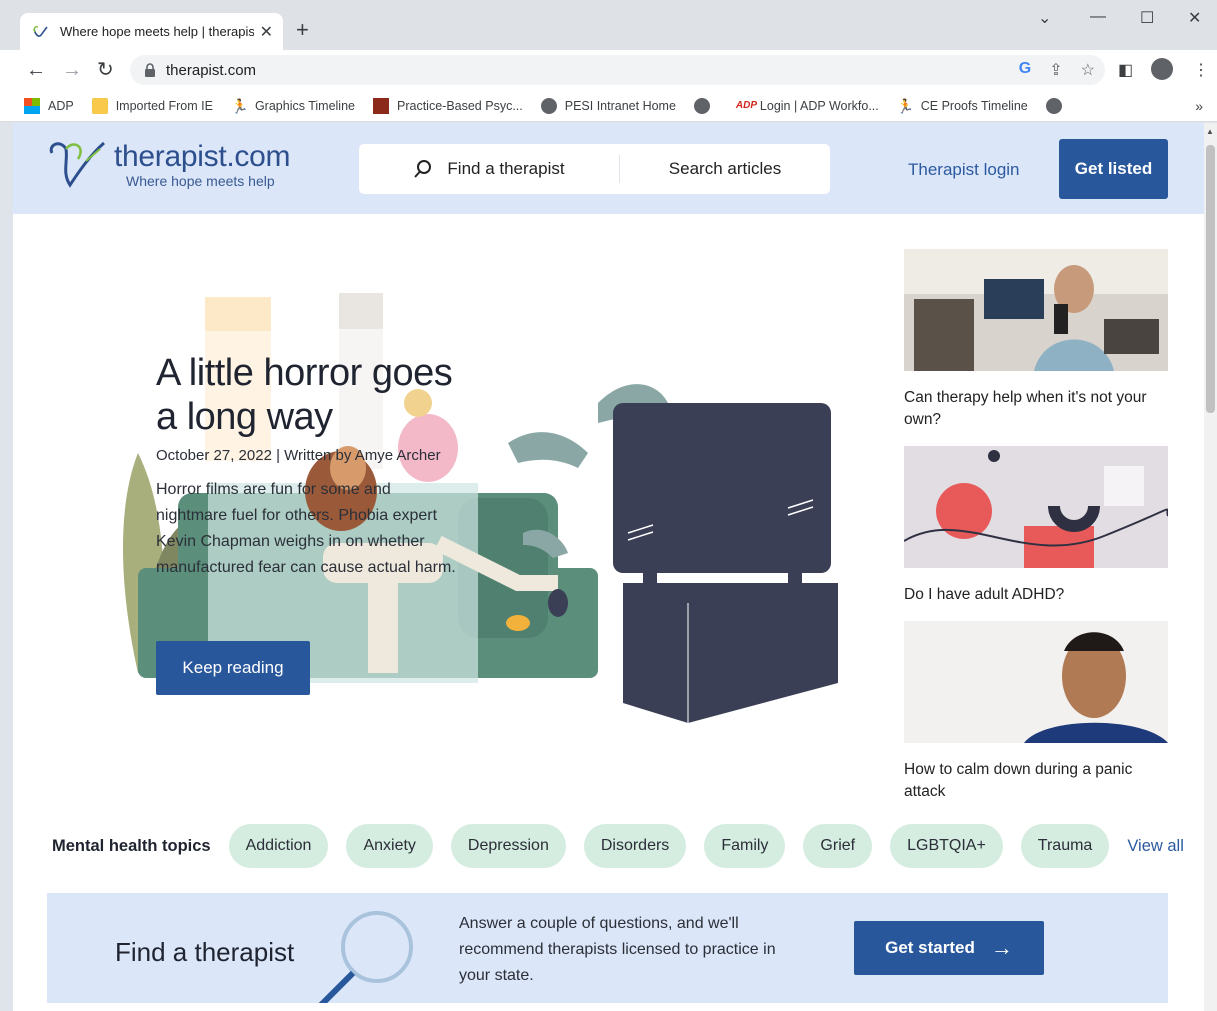 This screenshot has height=1011, width=1217. I want to click on bookmark-star-icon: ☆, so click(1088, 70).